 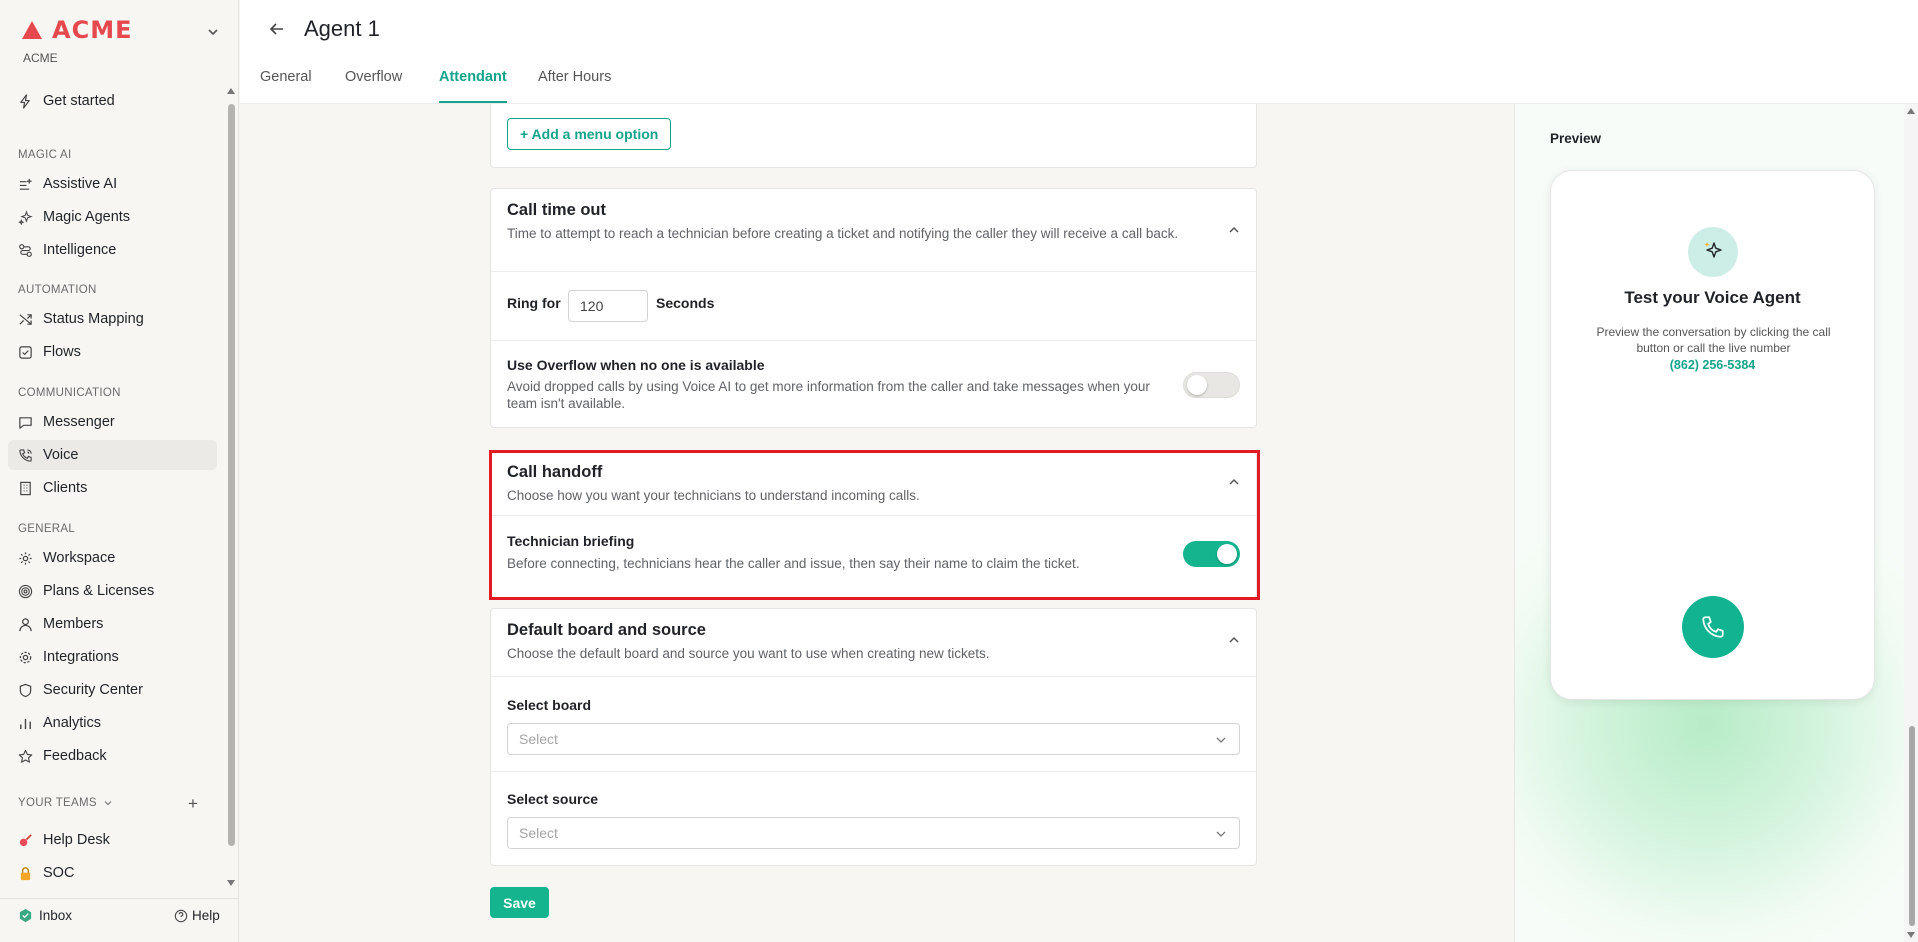 I want to click on sidebar-item-feedback: Feedback, so click(x=112, y=756).